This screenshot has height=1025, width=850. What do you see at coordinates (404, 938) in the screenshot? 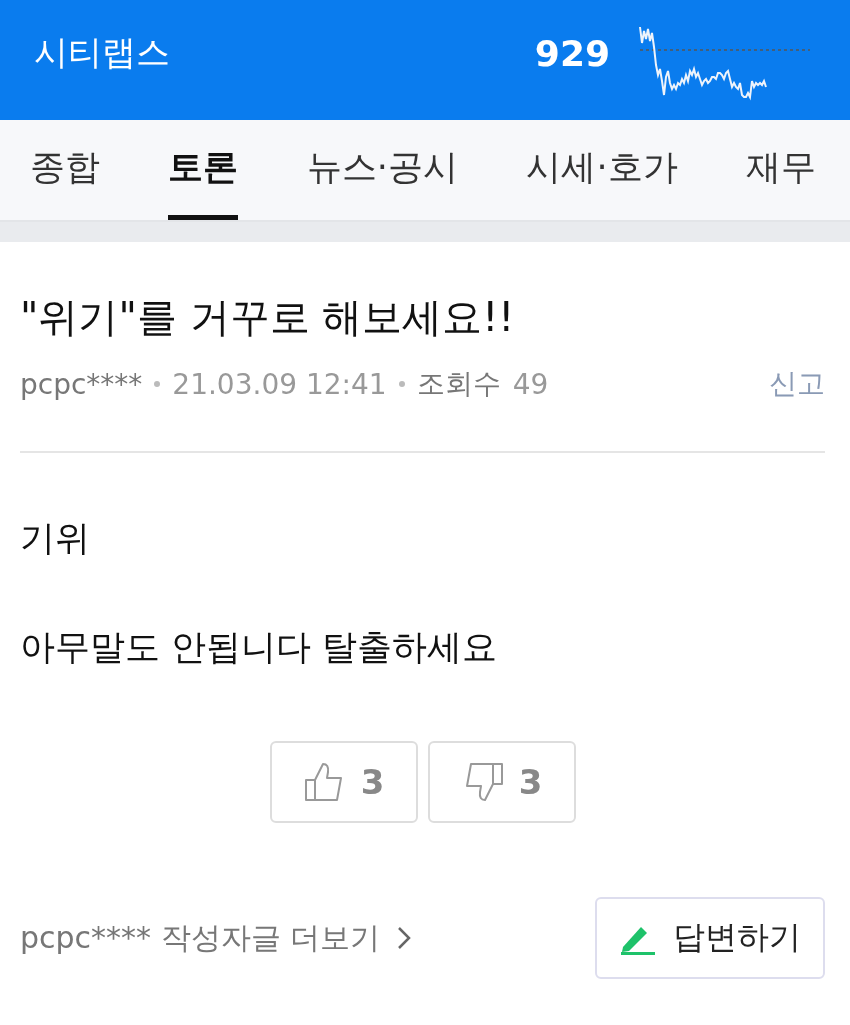
I see `chevron-right-icon` at bounding box center [404, 938].